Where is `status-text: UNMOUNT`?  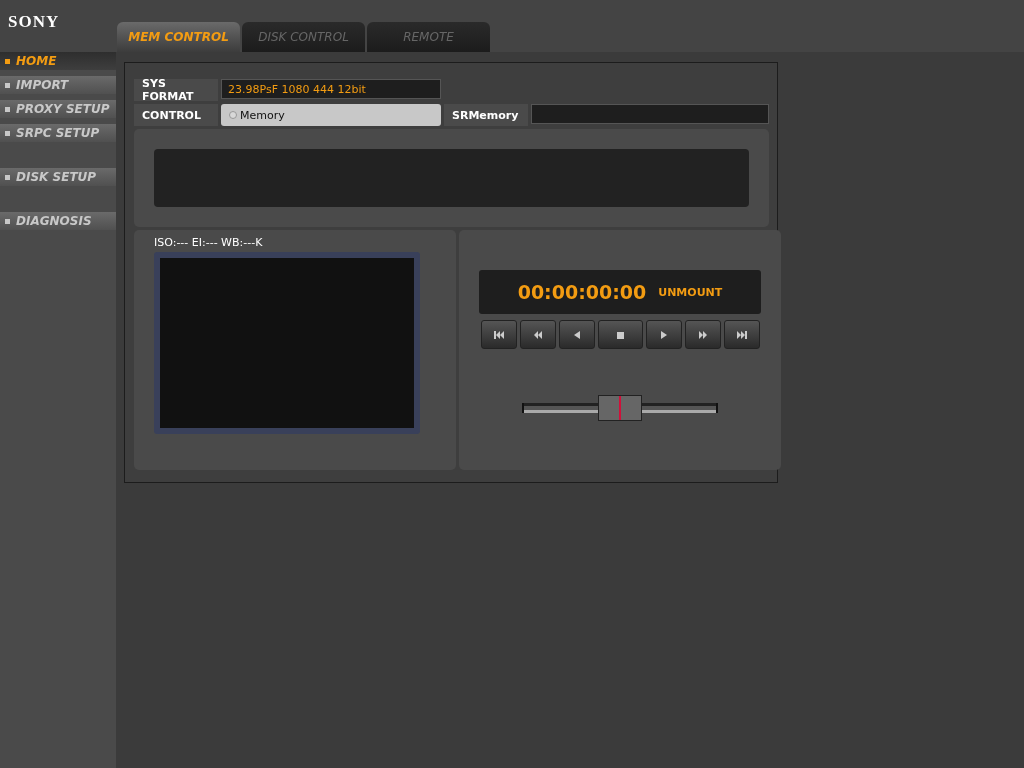 status-text: UNMOUNT is located at coordinates (690, 292).